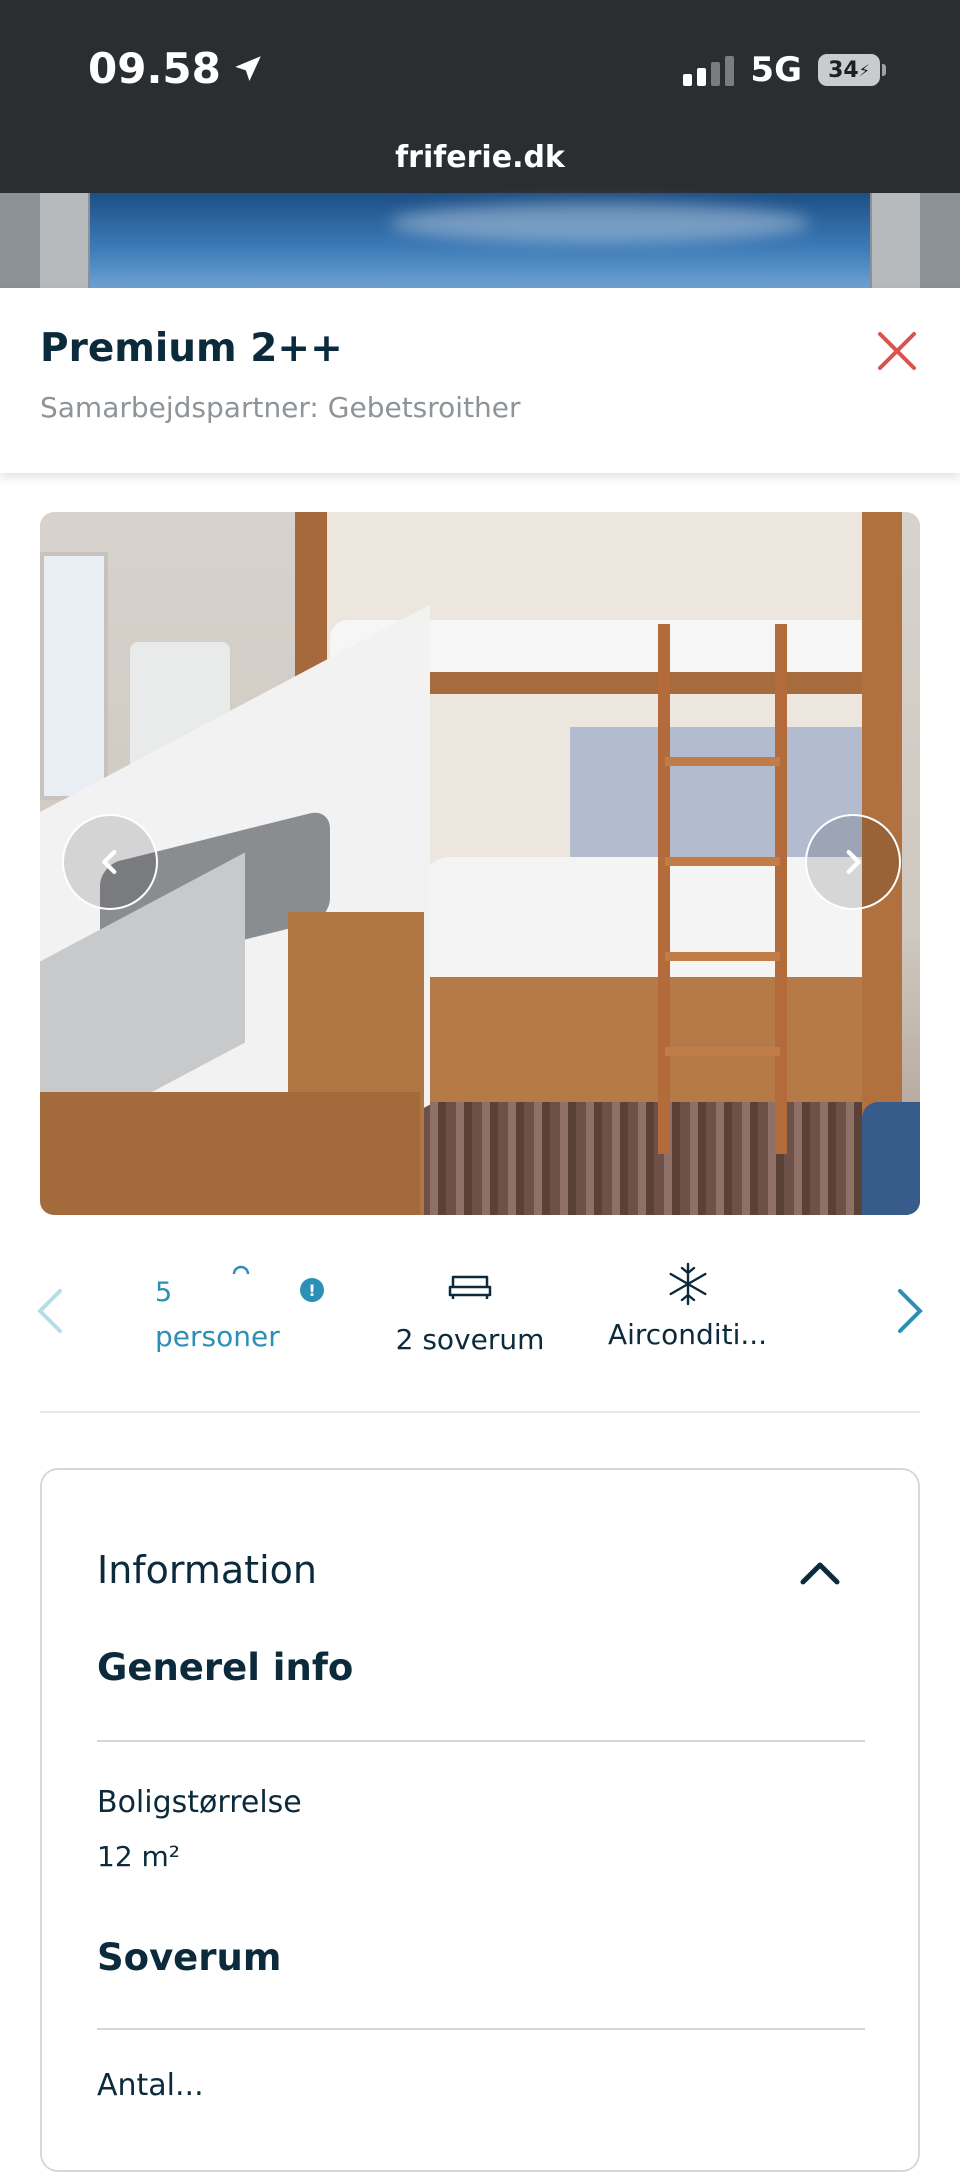 The height and width of the screenshot is (2172, 960). Describe the element at coordinates (709, 70) in the screenshot. I see `signal-icon` at that location.